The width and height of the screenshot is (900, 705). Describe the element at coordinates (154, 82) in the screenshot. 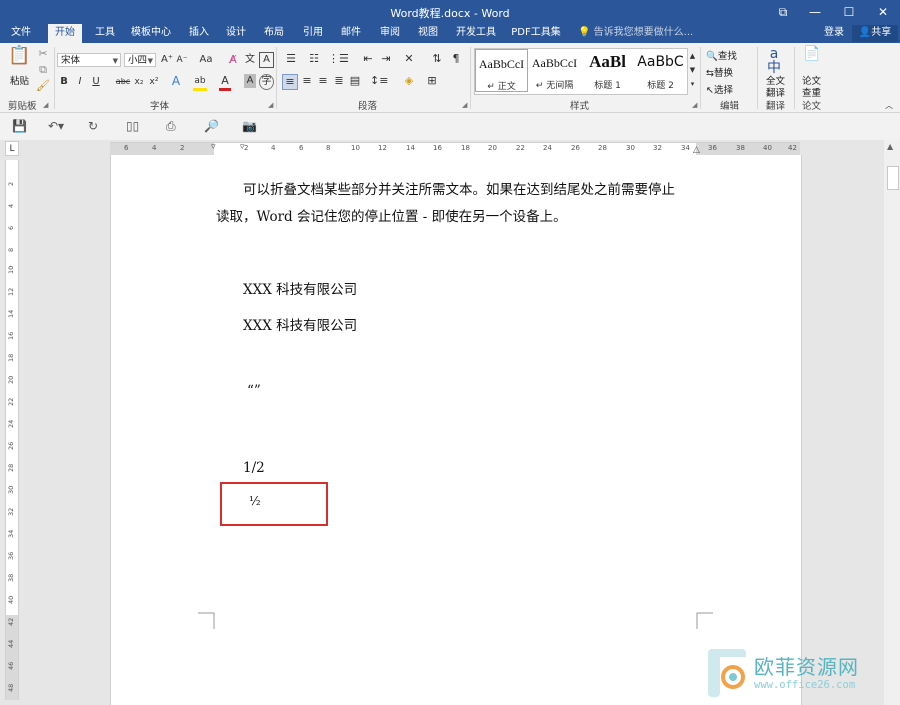

I see `superscript-icon: x²` at that location.